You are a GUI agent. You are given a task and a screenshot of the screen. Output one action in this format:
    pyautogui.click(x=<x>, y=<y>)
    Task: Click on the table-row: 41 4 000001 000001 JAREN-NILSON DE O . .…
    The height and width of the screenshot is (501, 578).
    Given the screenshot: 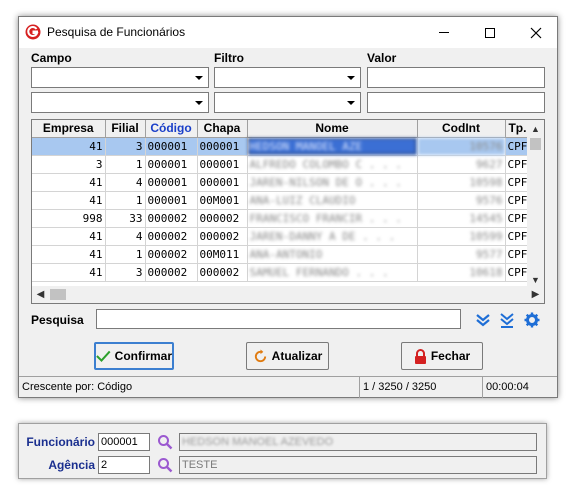 What is the action you would take?
    pyautogui.click(x=281, y=182)
    